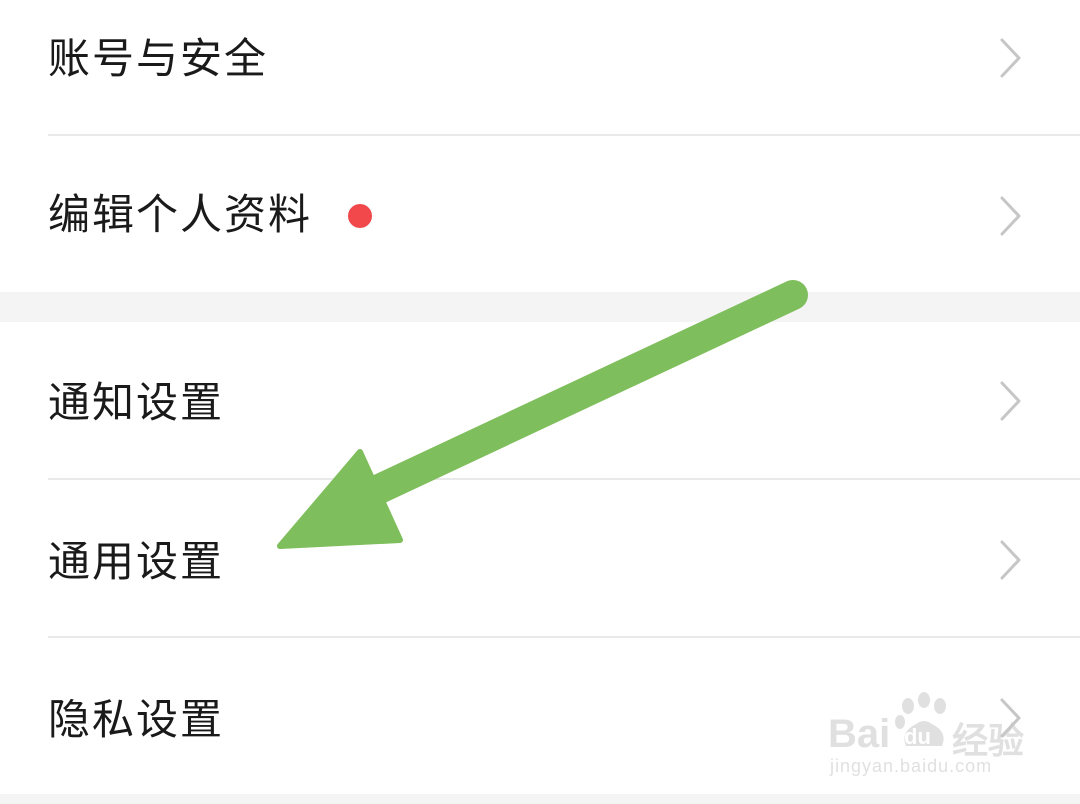  I want to click on settings-item-label: 通知设置, so click(136, 402).